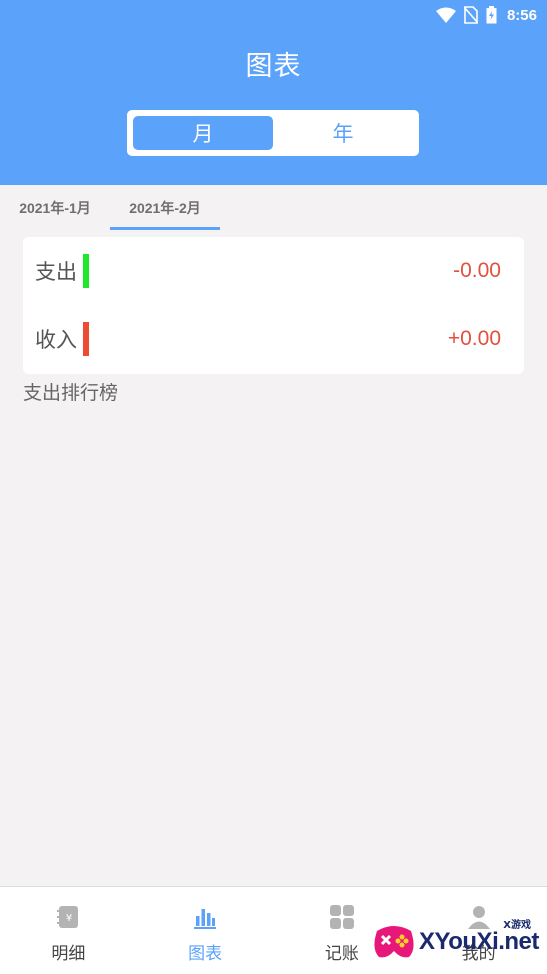 The image size is (547, 974). Describe the element at coordinates (205, 917) in the screenshot. I see `bar-chart-icon` at that location.